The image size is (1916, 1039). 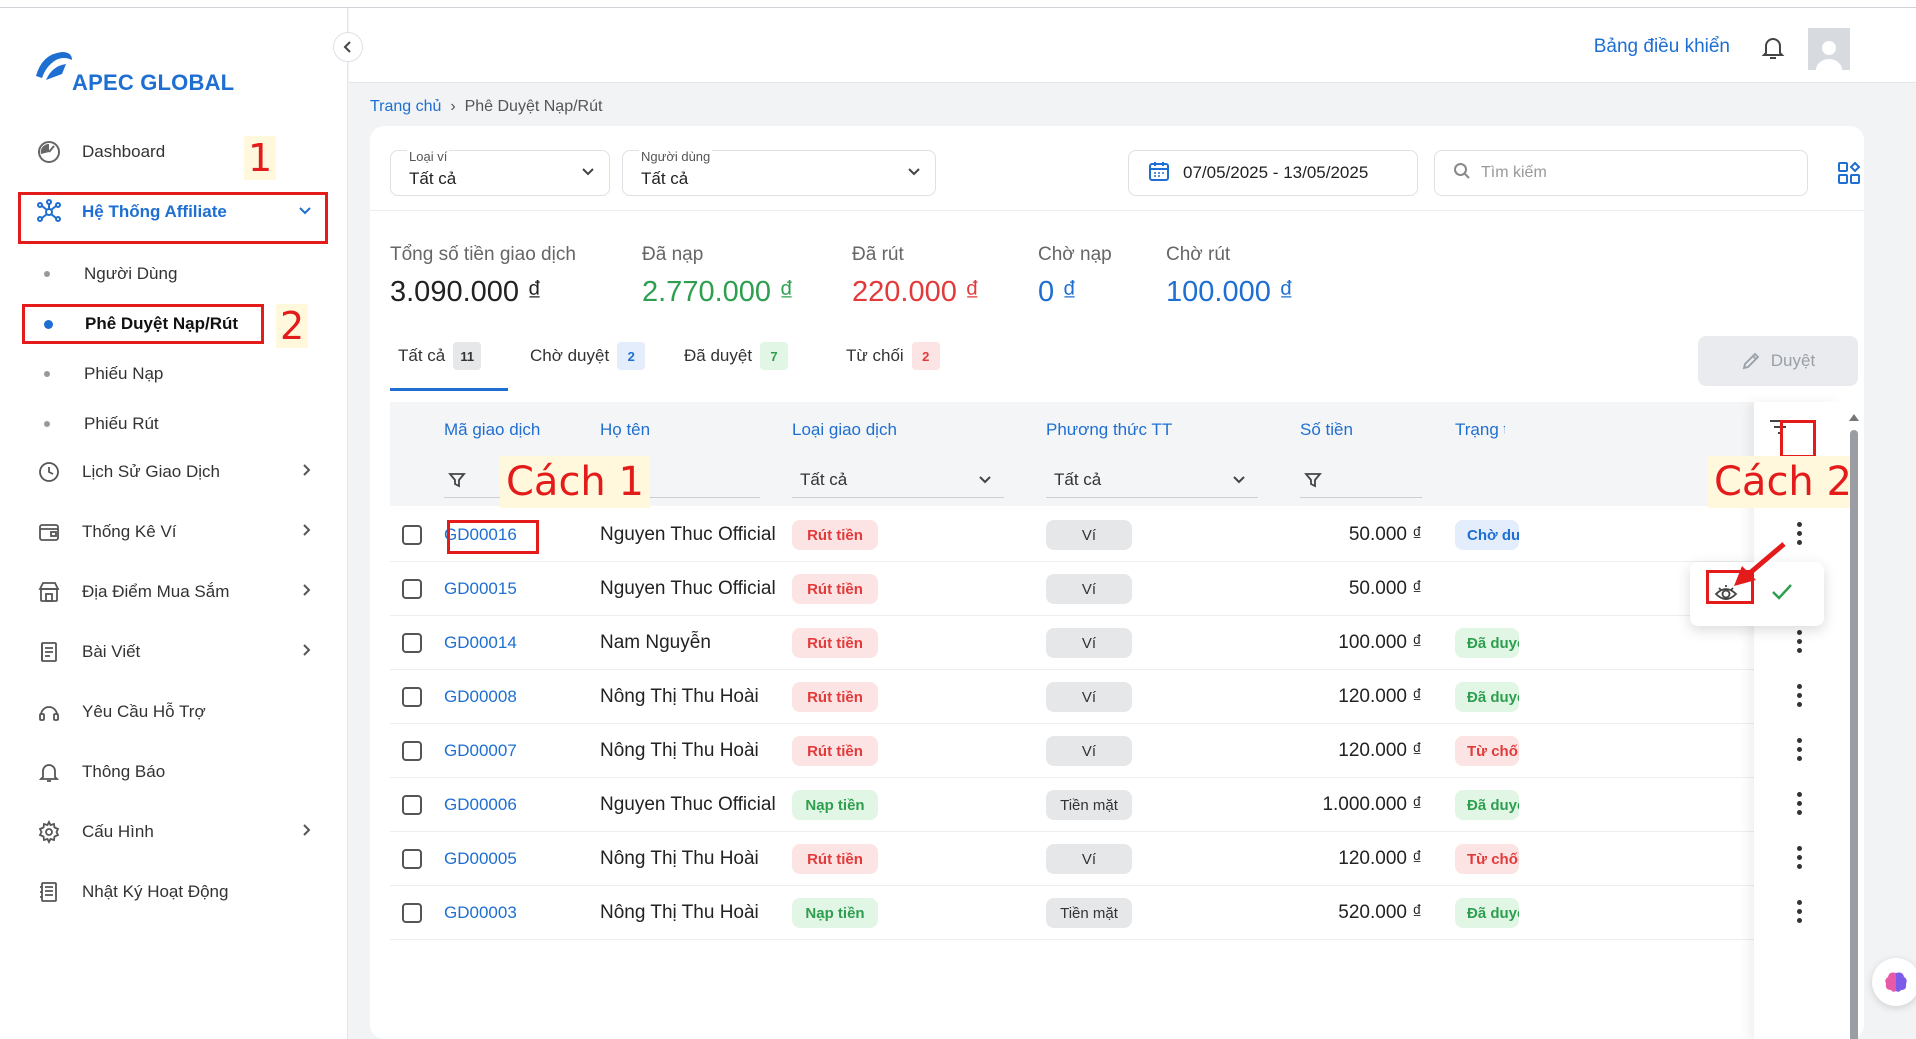 I want to click on tab-approved: Đã duyệt 7, so click(x=736, y=366).